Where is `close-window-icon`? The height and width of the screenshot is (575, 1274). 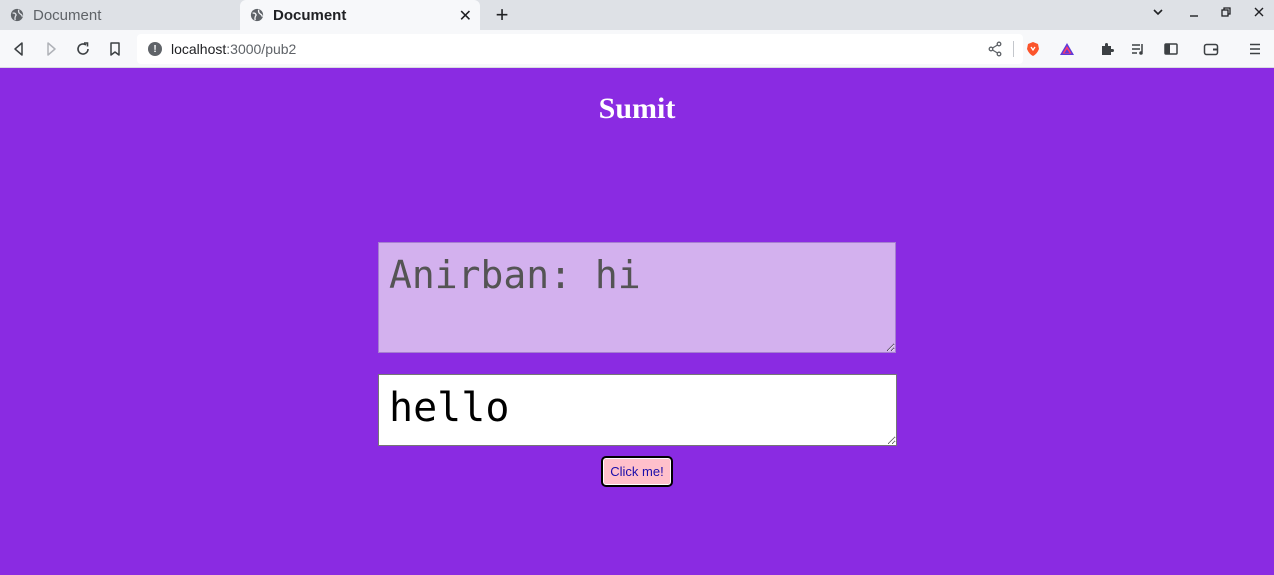 close-window-icon is located at coordinates (1259, 13).